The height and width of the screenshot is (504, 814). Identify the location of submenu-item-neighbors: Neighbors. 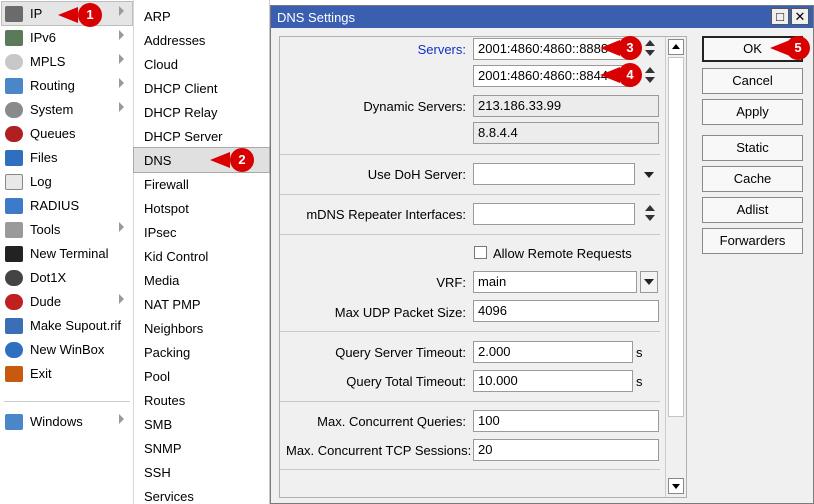
(201, 328).